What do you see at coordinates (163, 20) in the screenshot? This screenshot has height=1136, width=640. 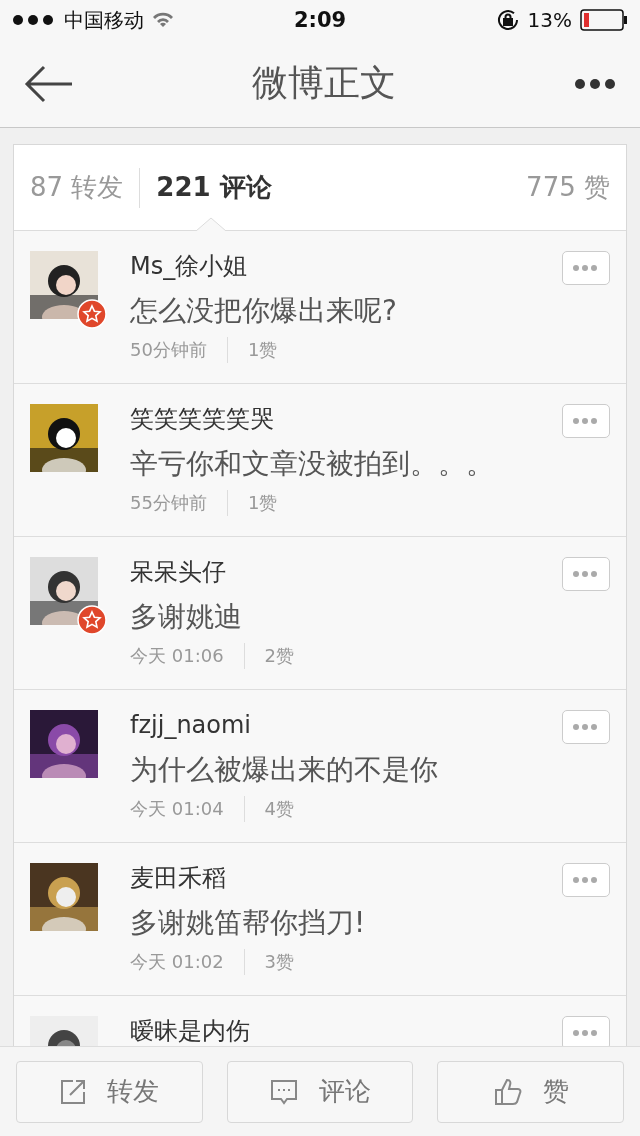 I see `wifi-icon` at bounding box center [163, 20].